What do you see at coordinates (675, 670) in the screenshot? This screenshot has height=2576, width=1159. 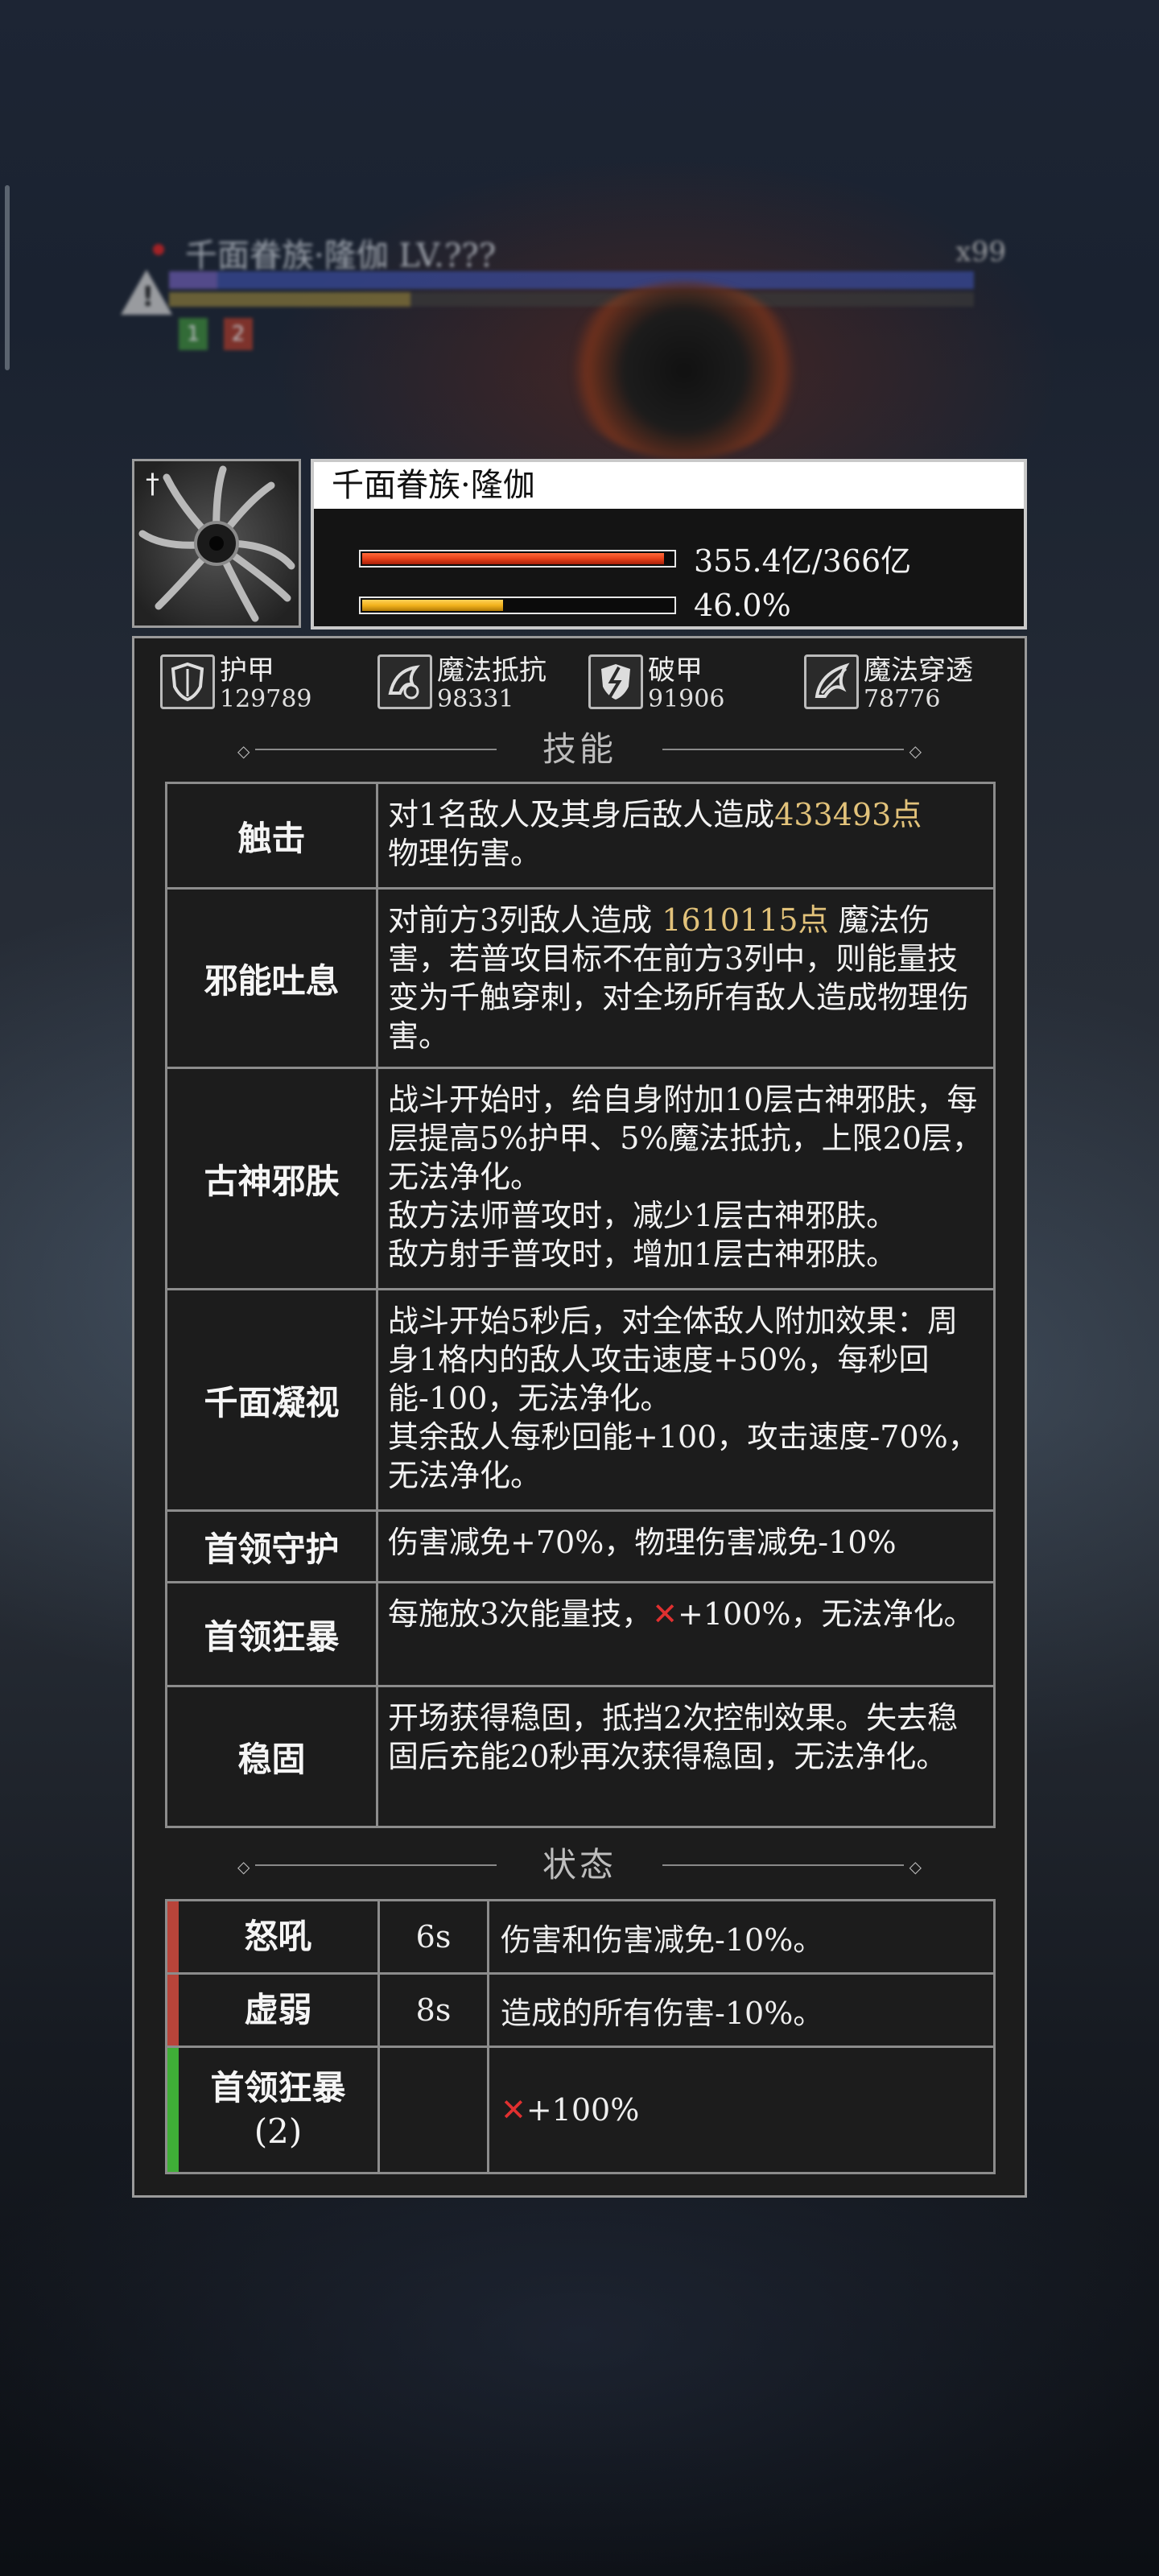 I see `stat-label: 破甲` at bounding box center [675, 670].